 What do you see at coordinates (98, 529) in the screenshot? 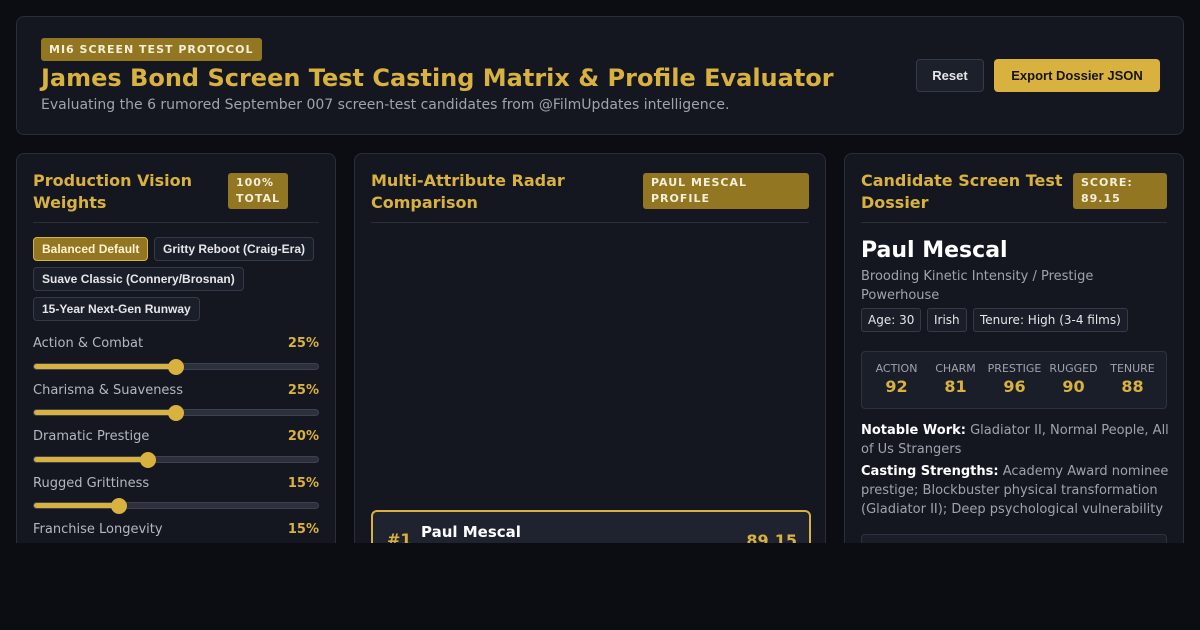
I see `weight-label-longevity: Franchise Longevity` at bounding box center [98, 529].